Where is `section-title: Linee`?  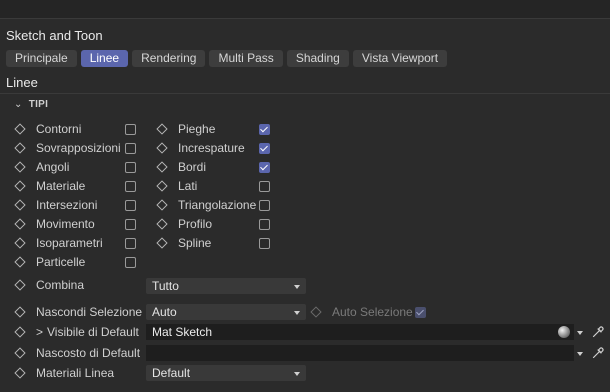 section-title: Linee is located at coordinates (22, 82).